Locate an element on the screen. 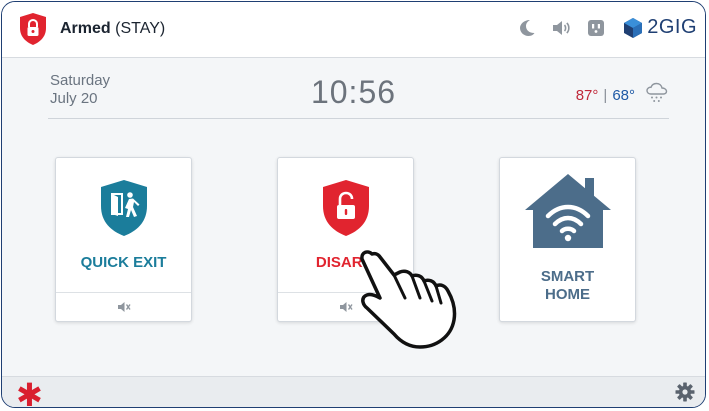  brand-logo: 2GIG is located at coordinates (660, 27).